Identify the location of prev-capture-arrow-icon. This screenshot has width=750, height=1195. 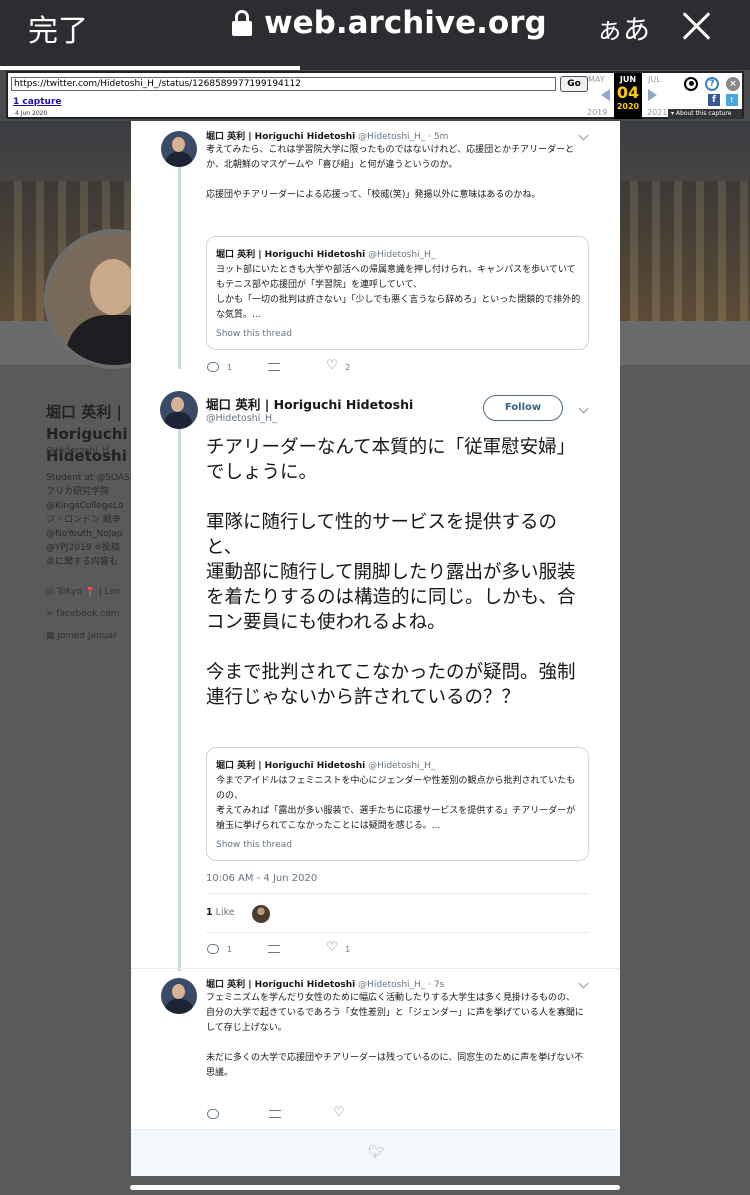
(605, 95).